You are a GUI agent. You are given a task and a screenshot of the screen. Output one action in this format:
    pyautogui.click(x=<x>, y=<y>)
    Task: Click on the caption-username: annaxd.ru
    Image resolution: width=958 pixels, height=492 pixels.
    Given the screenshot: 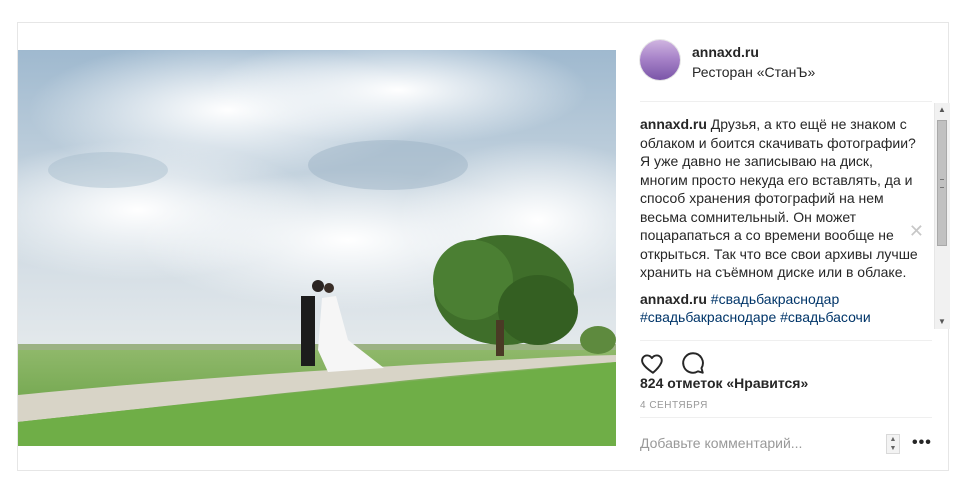 What is the action you would take?
    pyautogui.click(x=673, y=124)
    